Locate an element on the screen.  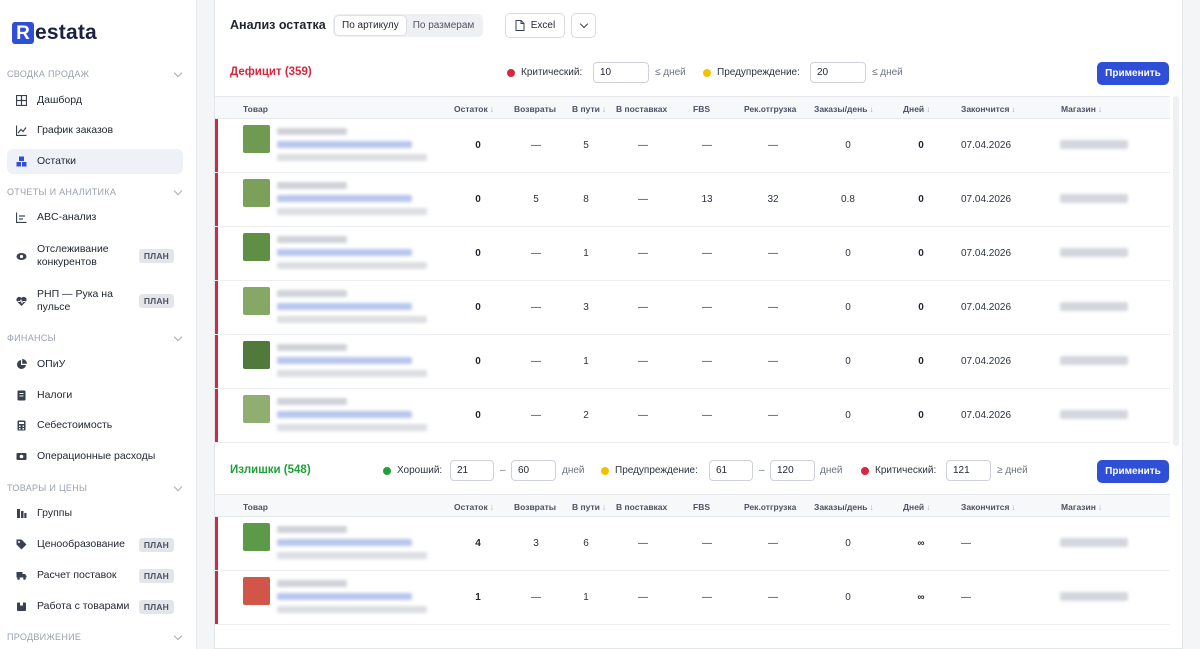
warning-unit: ≤ дней is located at coordinates (887, 72).